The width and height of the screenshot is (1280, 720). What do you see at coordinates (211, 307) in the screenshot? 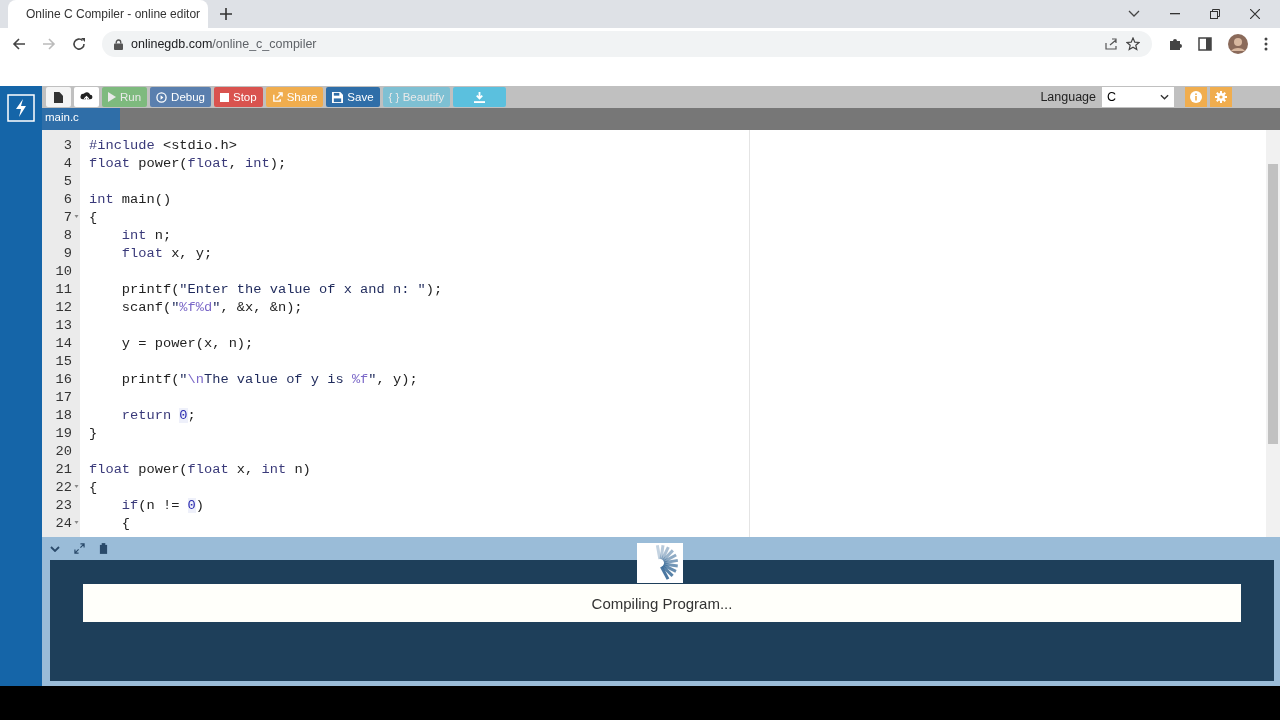
I see `code-line: scanf("%f%d", &x, &n);` at bounding box center [211, 307].